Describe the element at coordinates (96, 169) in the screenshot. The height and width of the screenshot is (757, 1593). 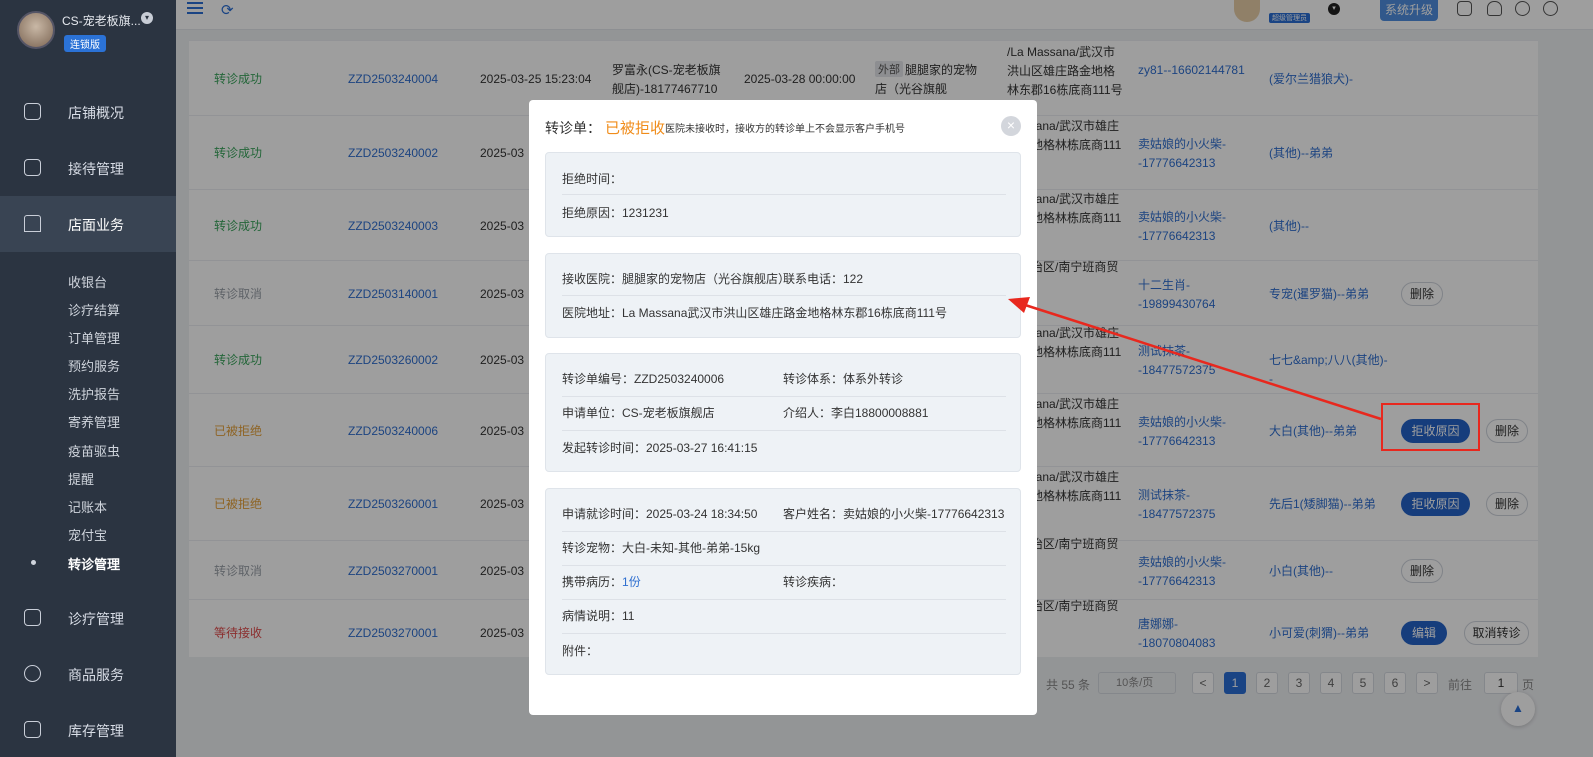
I see `nav-label: 接待管理` at that location.